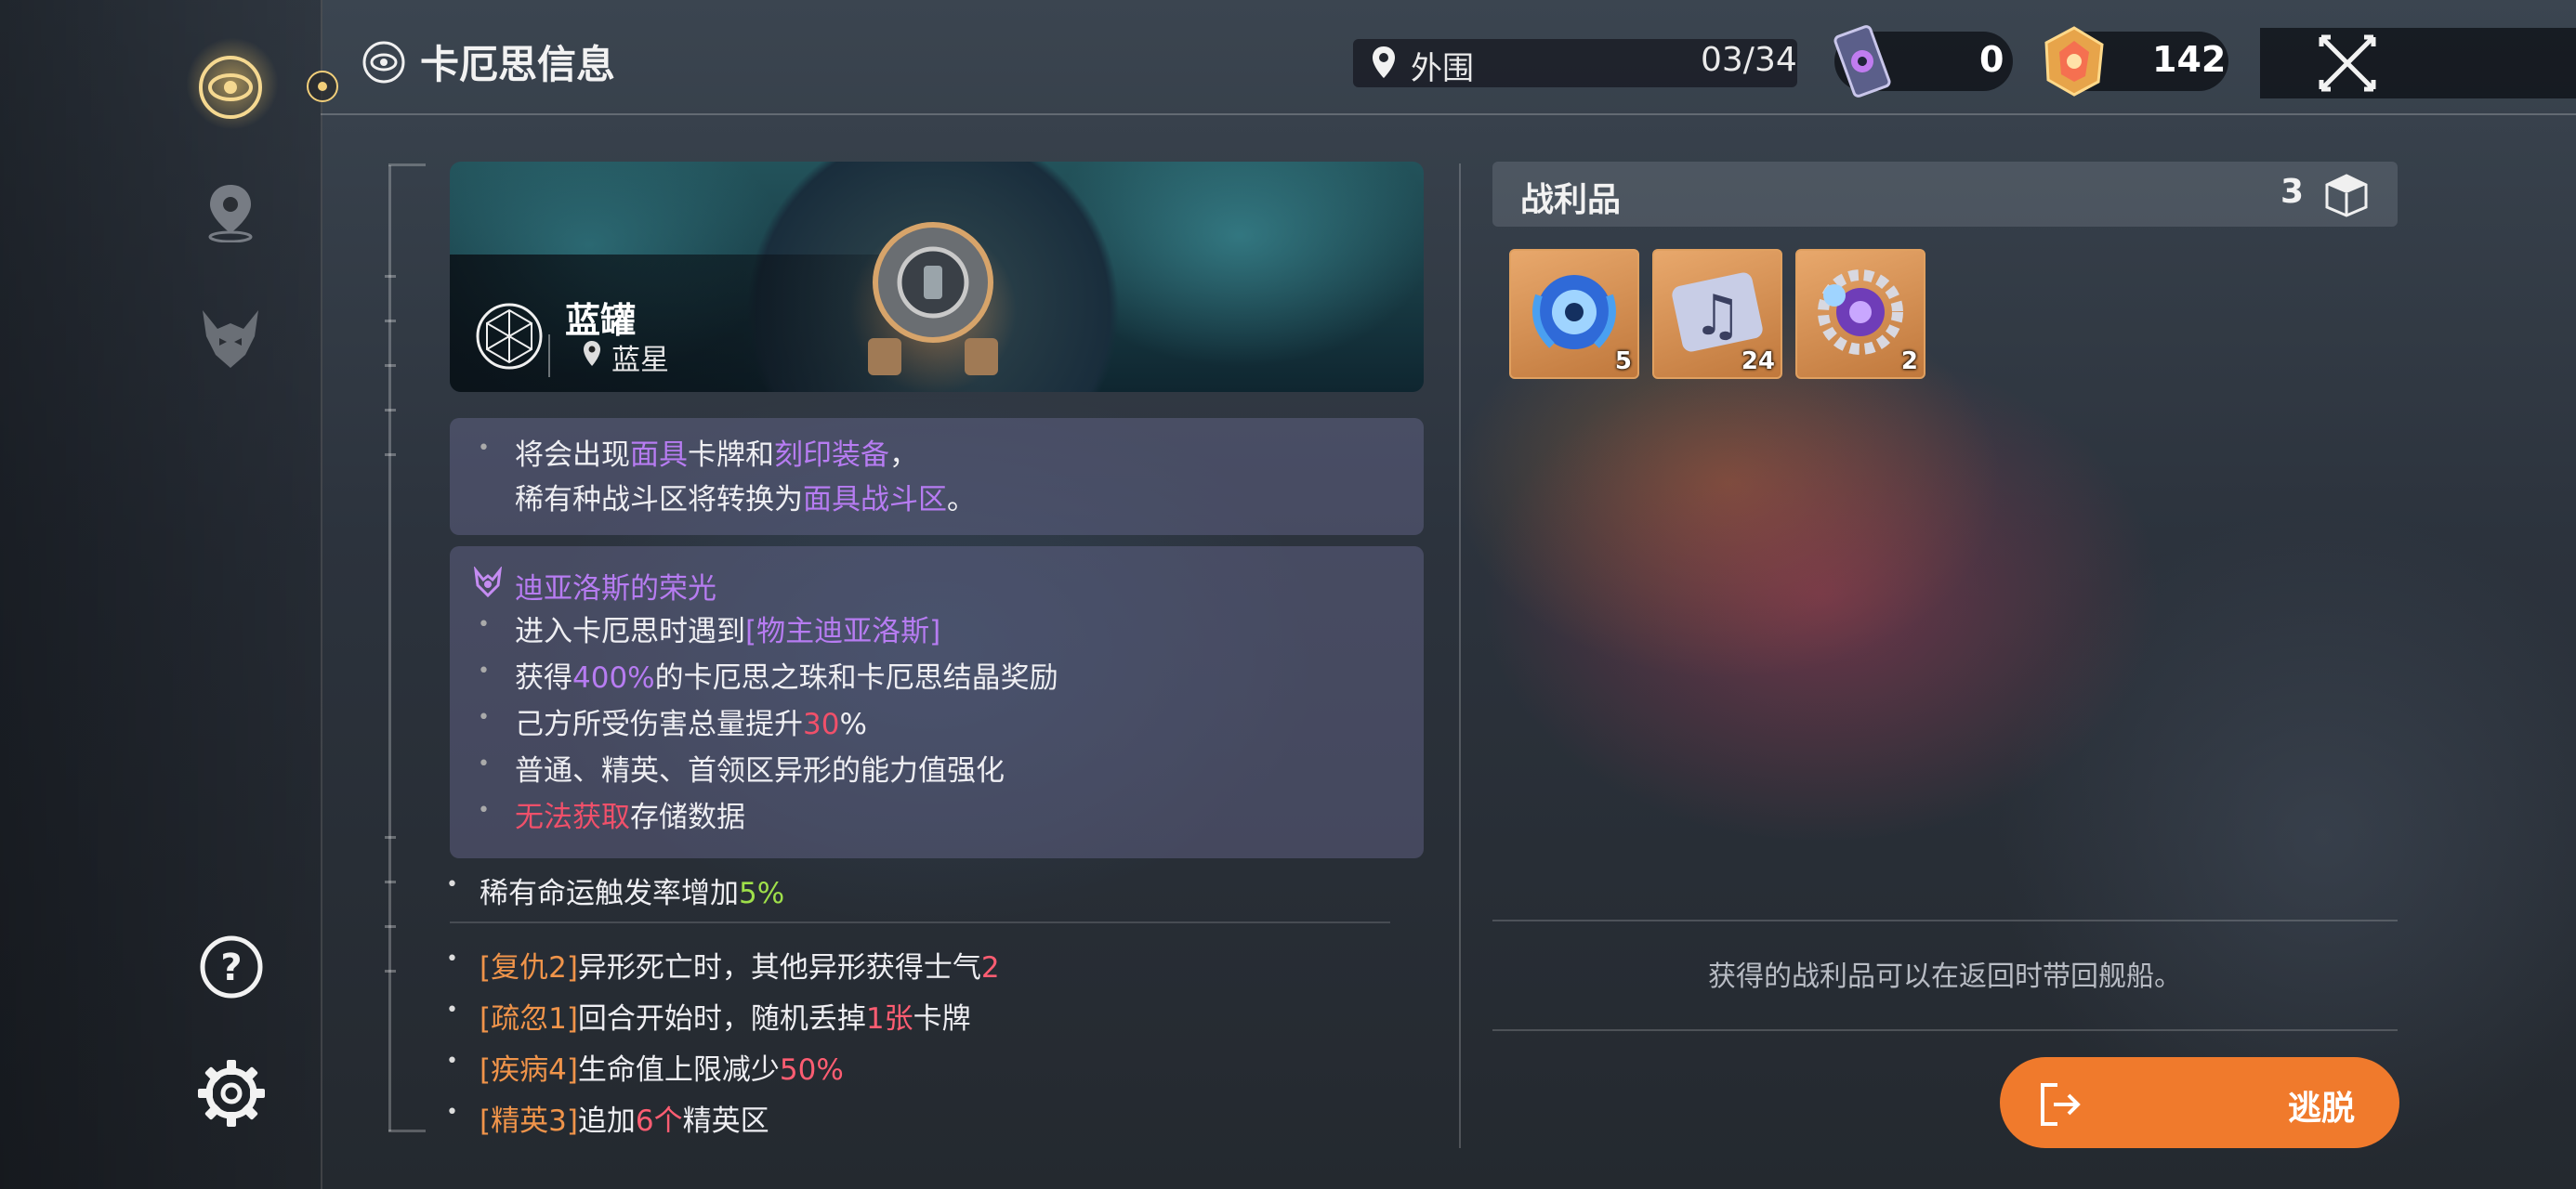 The width and height of the screenshot is (2576, 1189). What do you see at coordinates (760, 771) in the screenshot?
I see `glory-line-4: 普通、精英、首领区异形的能力值强化` at bounding box center [760, 771].